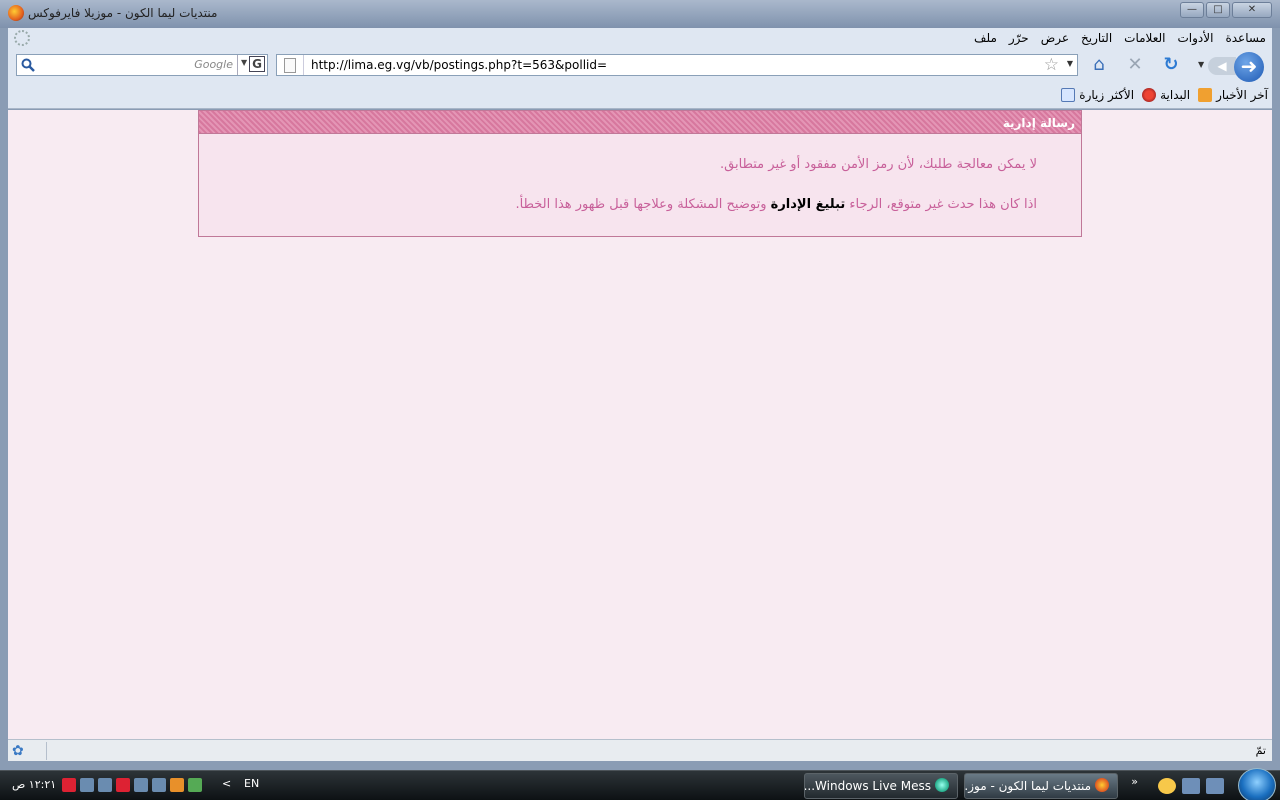 This screenshot has height=800, width=1280. I want to click on system-tray, so click(132, 785).